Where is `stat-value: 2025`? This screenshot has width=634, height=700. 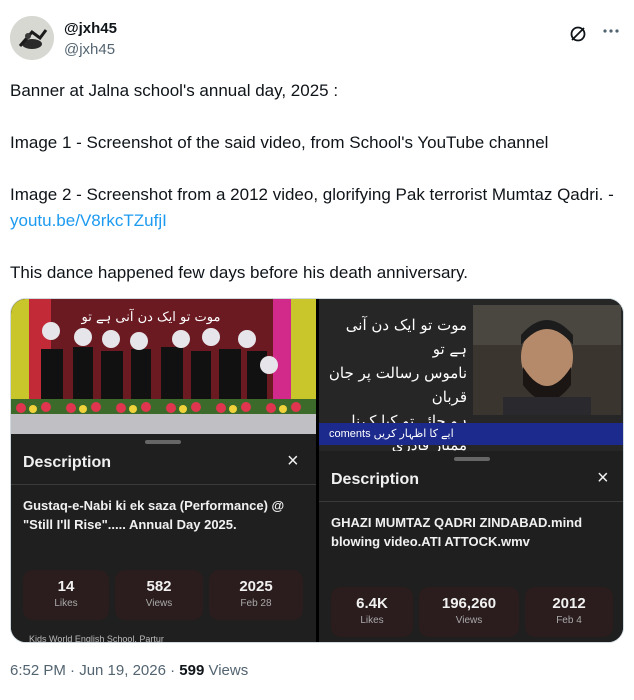
stat-value: 2025 is located at coordinates (256, 586).